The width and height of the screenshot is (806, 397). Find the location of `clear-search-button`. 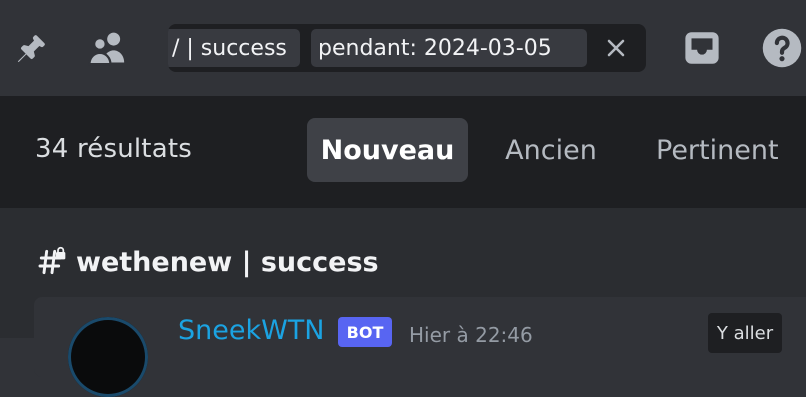

clear-search-button is located at coordinates (616, 48).